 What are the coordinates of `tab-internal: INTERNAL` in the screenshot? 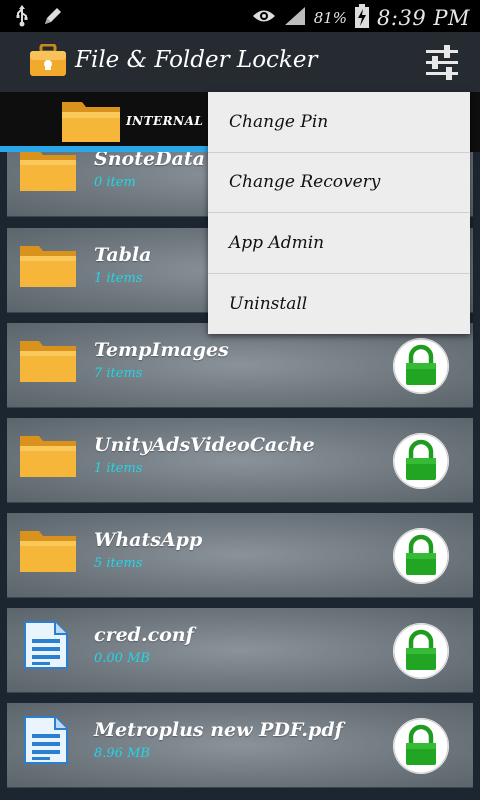 It's located at (120, 122).